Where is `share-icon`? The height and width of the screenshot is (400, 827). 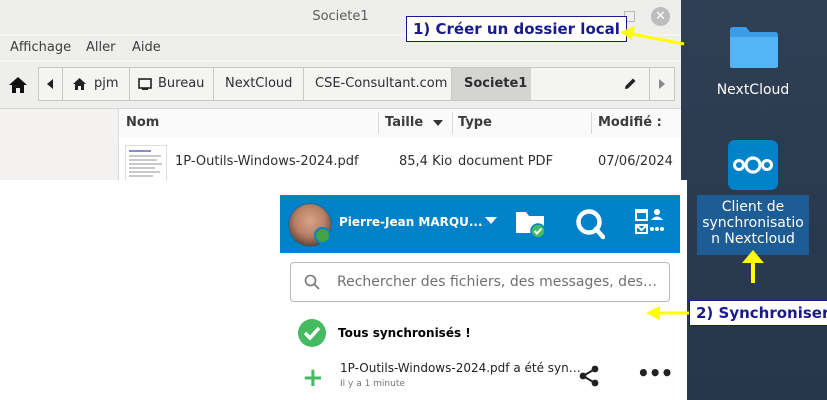 share-icon is located at coordinates (589, 376).